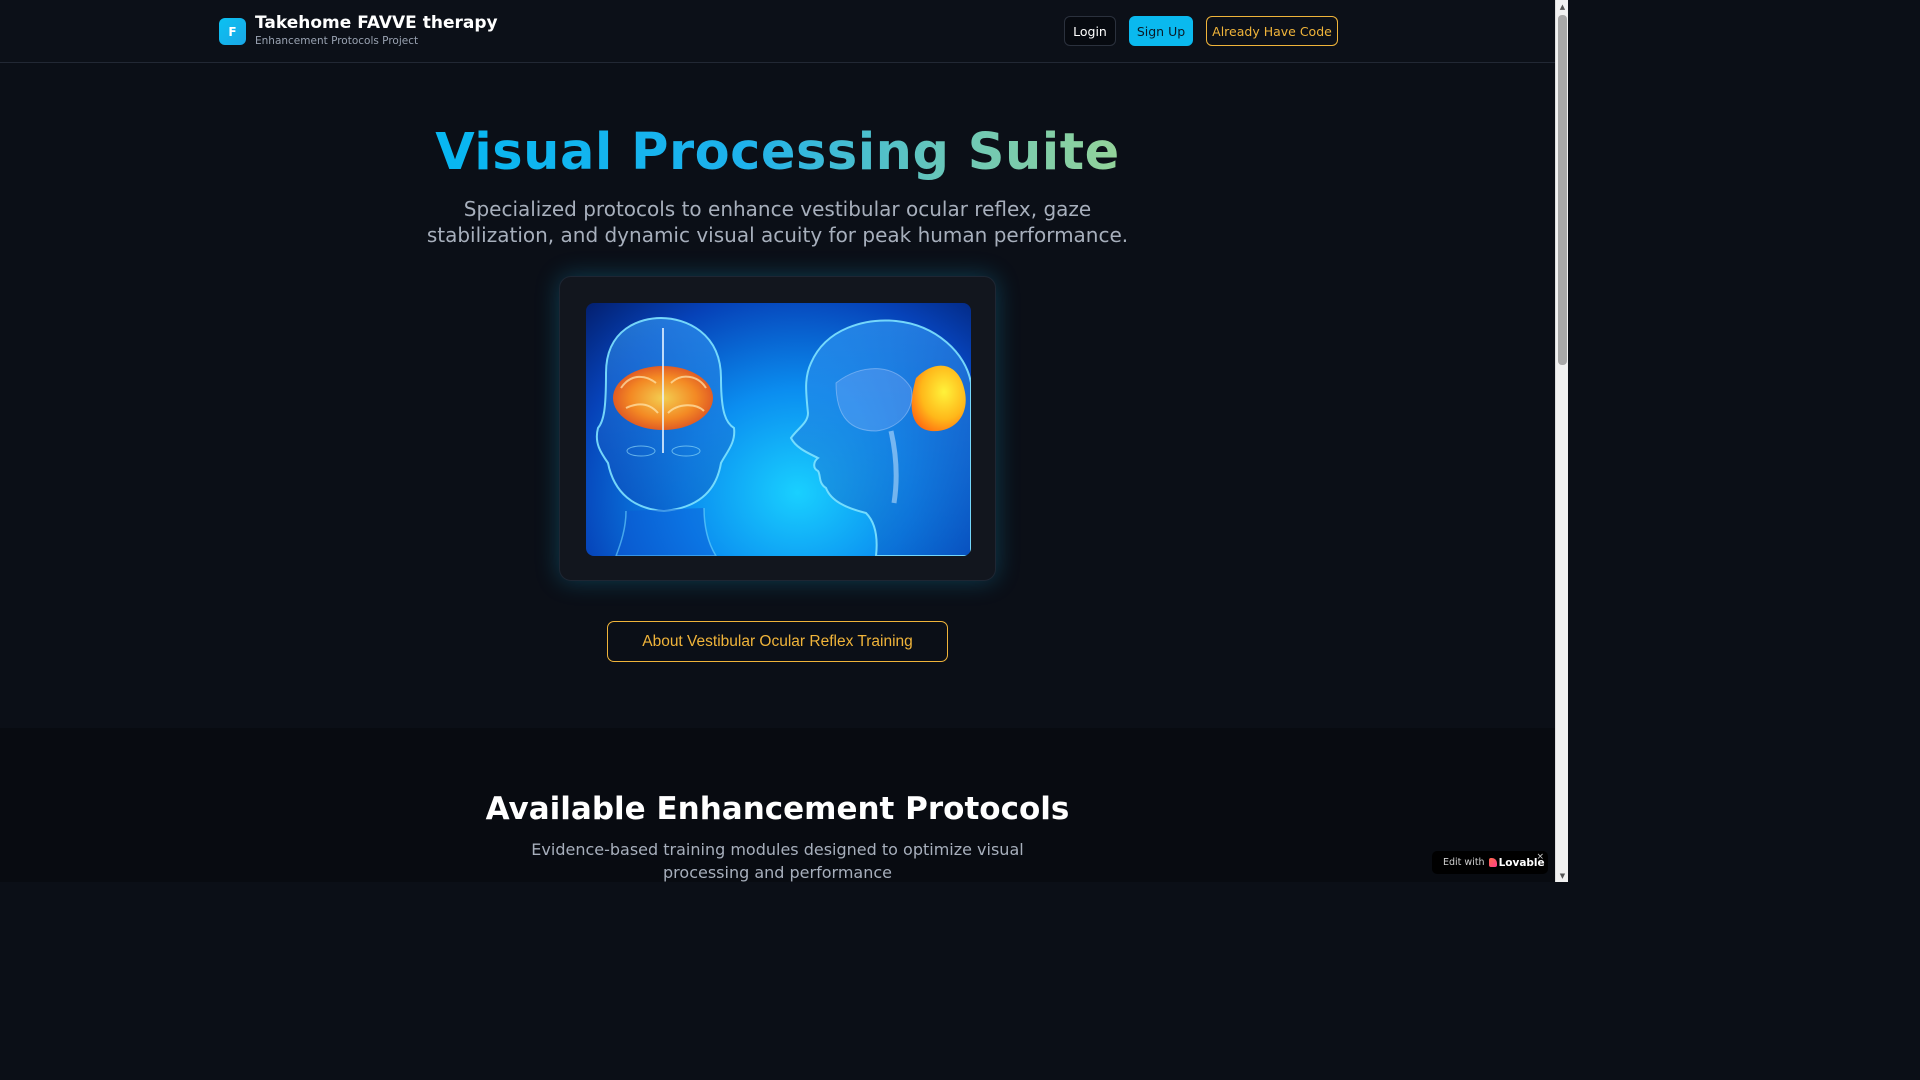 This screenshot has height=1080, width=1920. What do you see at coordinates (1464, 862) in the screenshot?
I see `badge-prefix: Edit with` at bounding box center [1464, 862].